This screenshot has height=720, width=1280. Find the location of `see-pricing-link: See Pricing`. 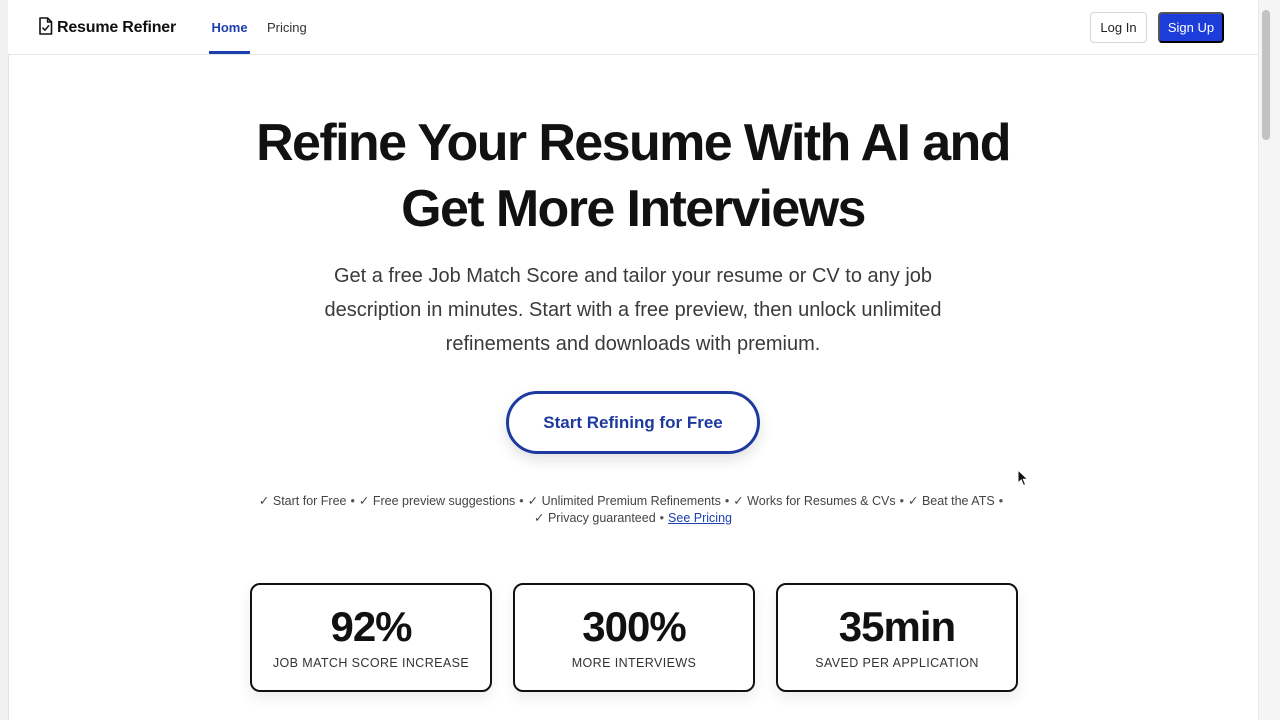

see-pricing-link: See Pricing is located at coordinates (700, 518).